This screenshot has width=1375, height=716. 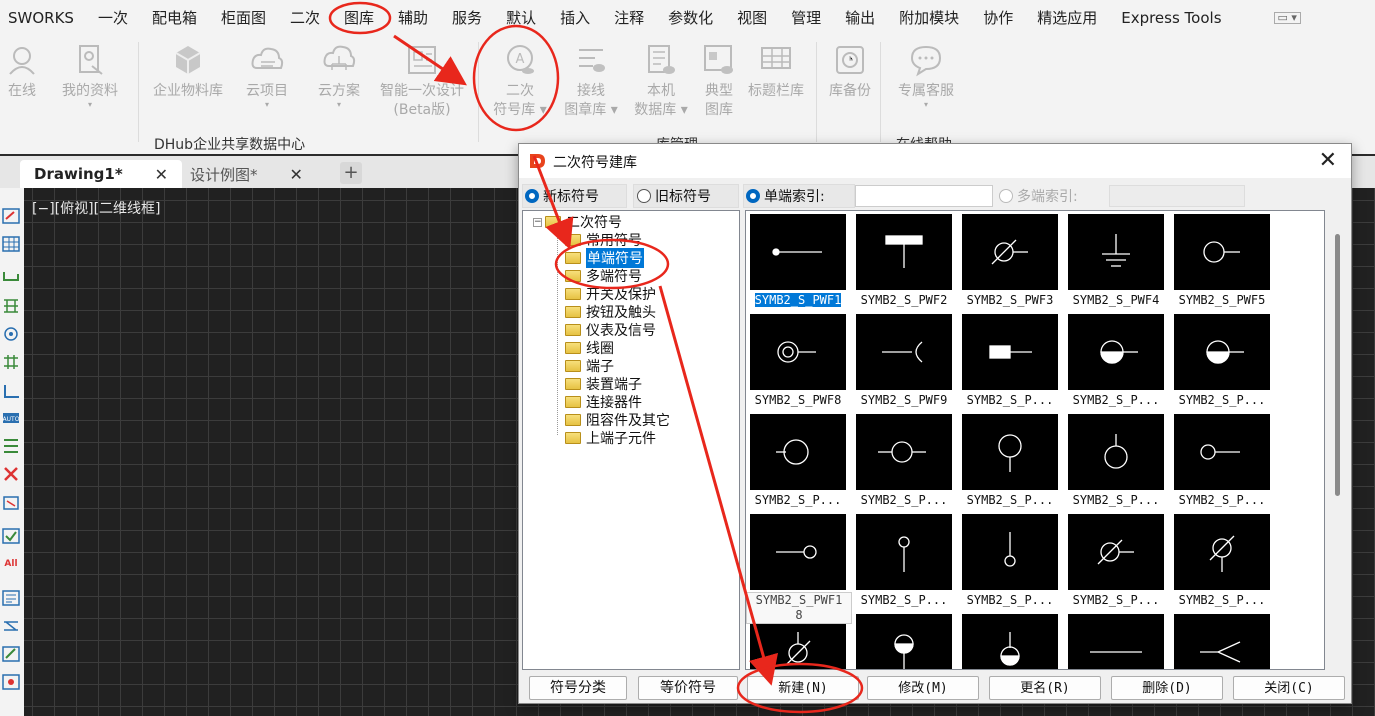 I want to click on menu-service: 服务, so click(x=467, y=18).